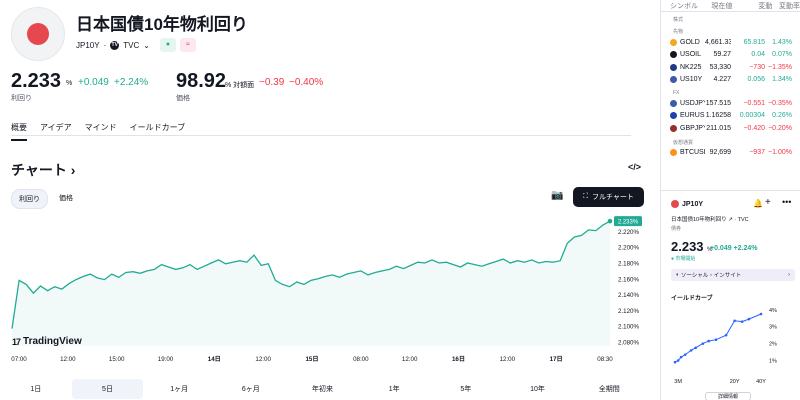 Image resolution: width=800 pixels, height=400 pixels. I want to click on embed-code-icon: </>, so click(634, 167).